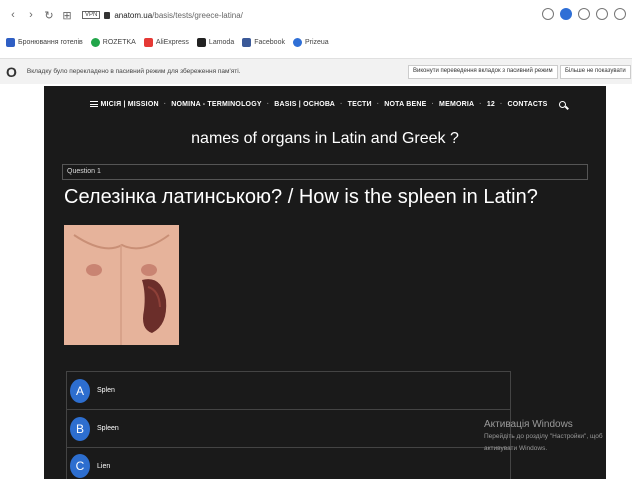 This screenshot has height=479, width=632. I want to click on bookmark-label: Facebook, so click(269, 42).